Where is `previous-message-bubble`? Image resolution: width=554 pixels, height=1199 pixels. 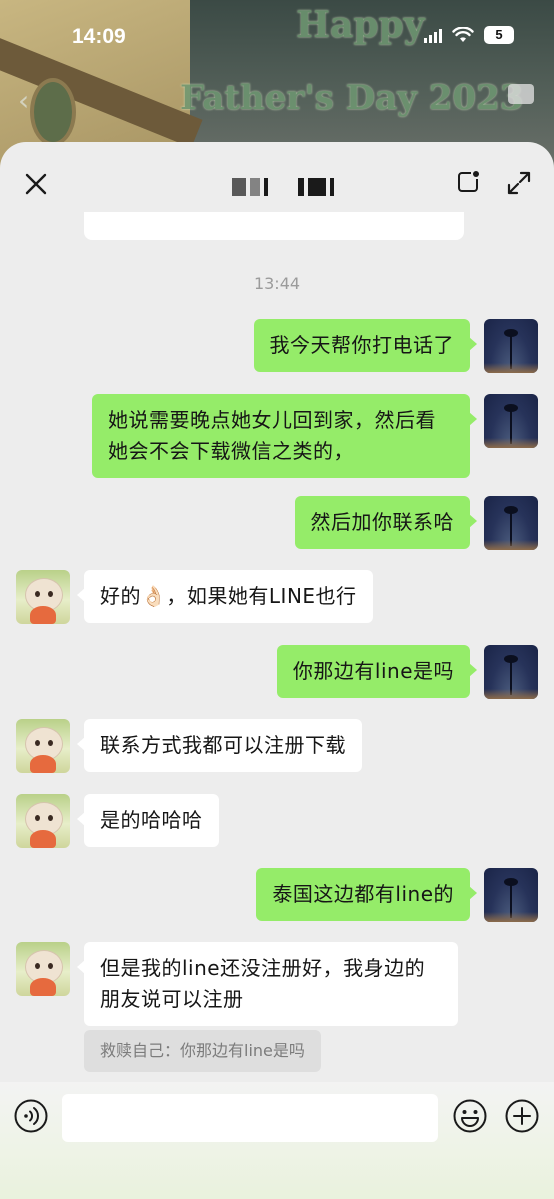
previous-message-bubble is located at coordinates (274, 226).